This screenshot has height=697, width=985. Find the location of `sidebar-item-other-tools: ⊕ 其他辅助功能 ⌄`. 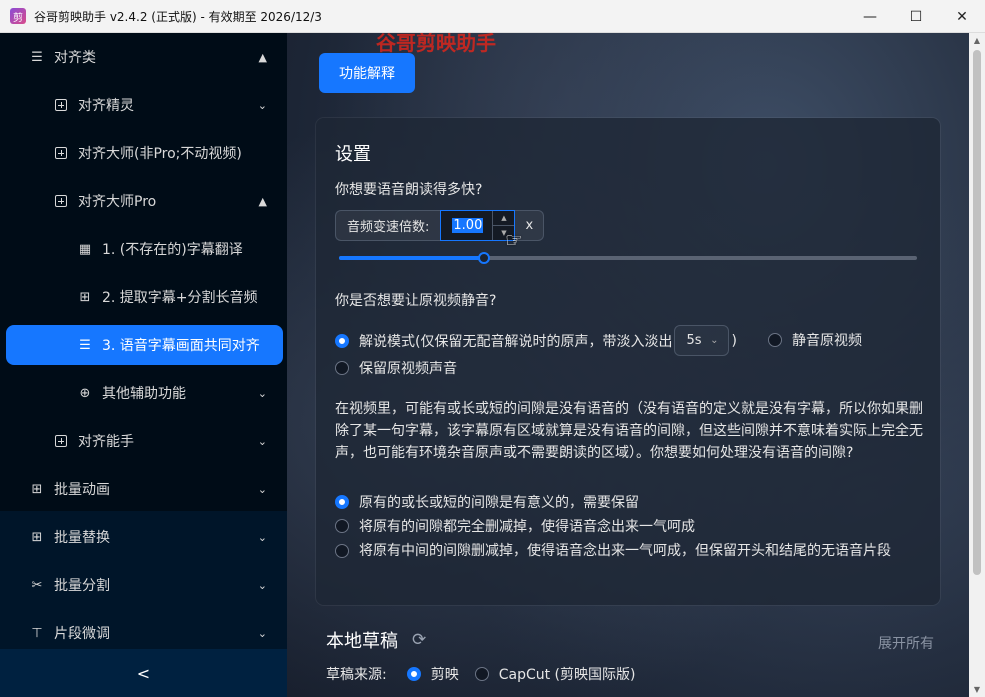

sidebar-item-other-tools: ⊕ 其他辅助功能 ⌄ is located at coordinates (143, 393).